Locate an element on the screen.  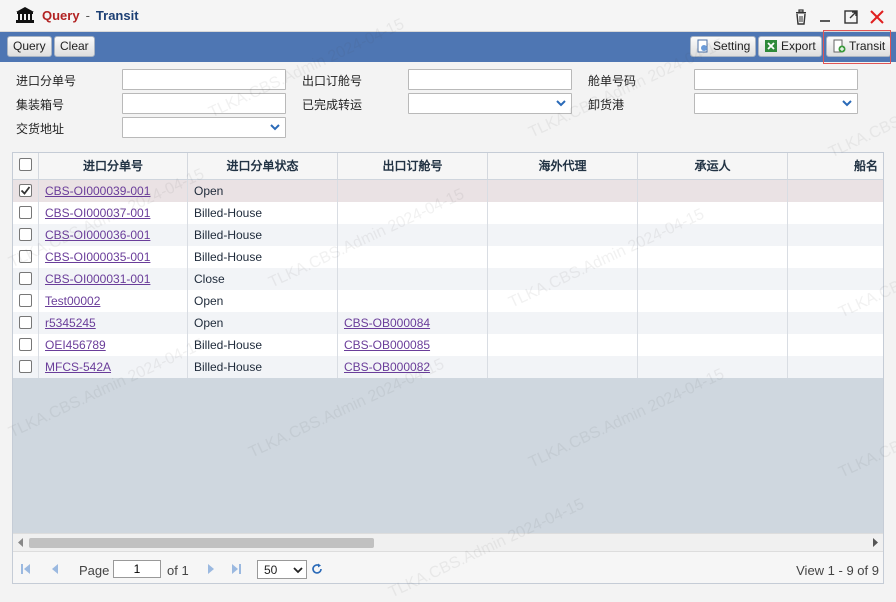
discharge-port-label: 卸货港 is located at coordinates (606, 105).